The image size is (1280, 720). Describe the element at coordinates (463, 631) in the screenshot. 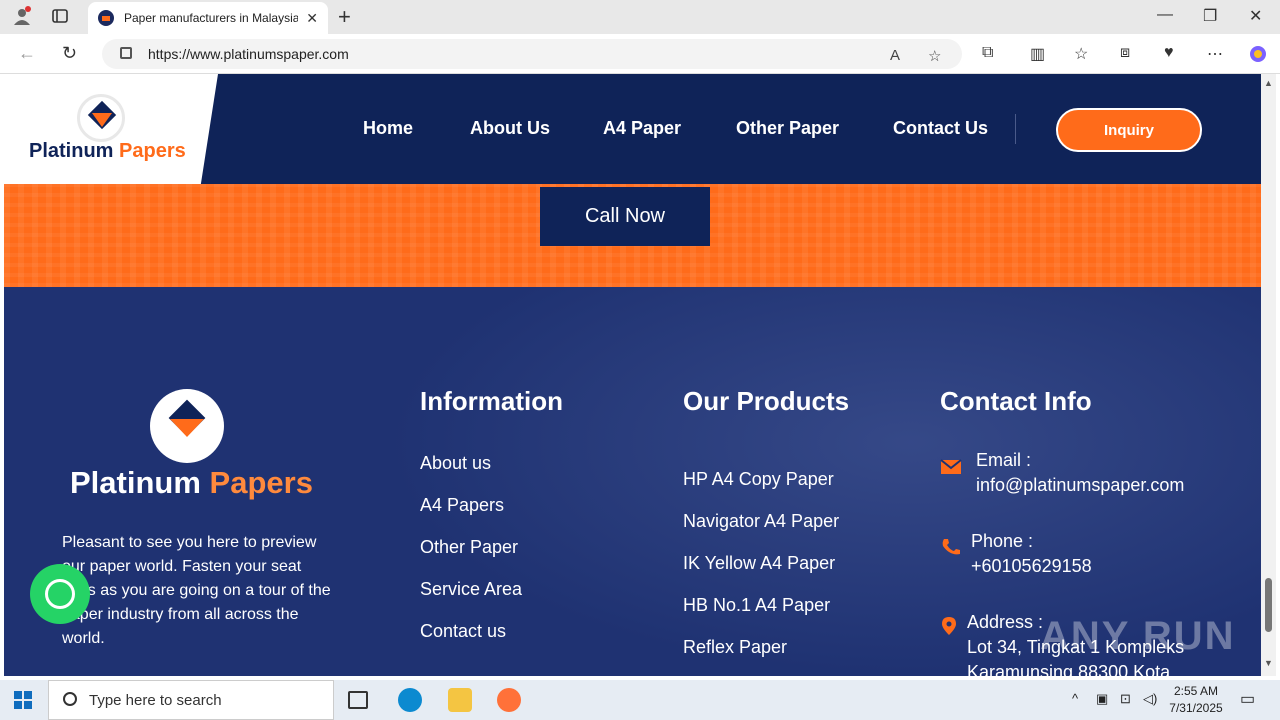

I see `info-link-contact-us: Contact us` at that location.